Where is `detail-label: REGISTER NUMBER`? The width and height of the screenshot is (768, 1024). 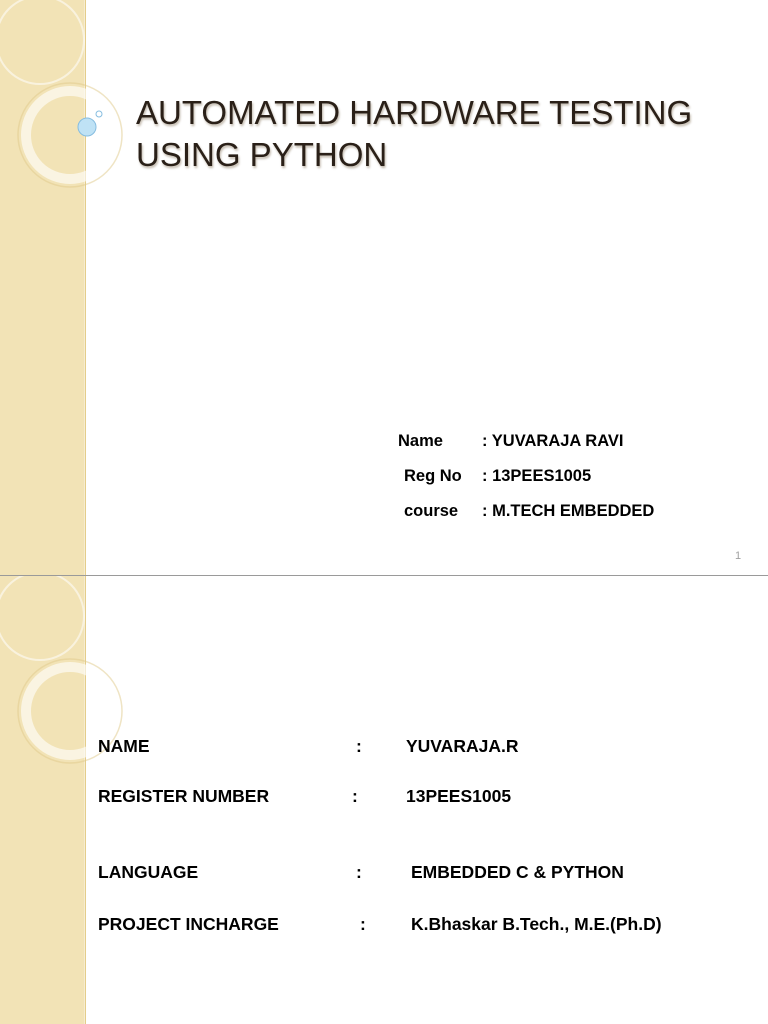
detail-label: REGISTER NUMBER is located at coordinates (184, 796).